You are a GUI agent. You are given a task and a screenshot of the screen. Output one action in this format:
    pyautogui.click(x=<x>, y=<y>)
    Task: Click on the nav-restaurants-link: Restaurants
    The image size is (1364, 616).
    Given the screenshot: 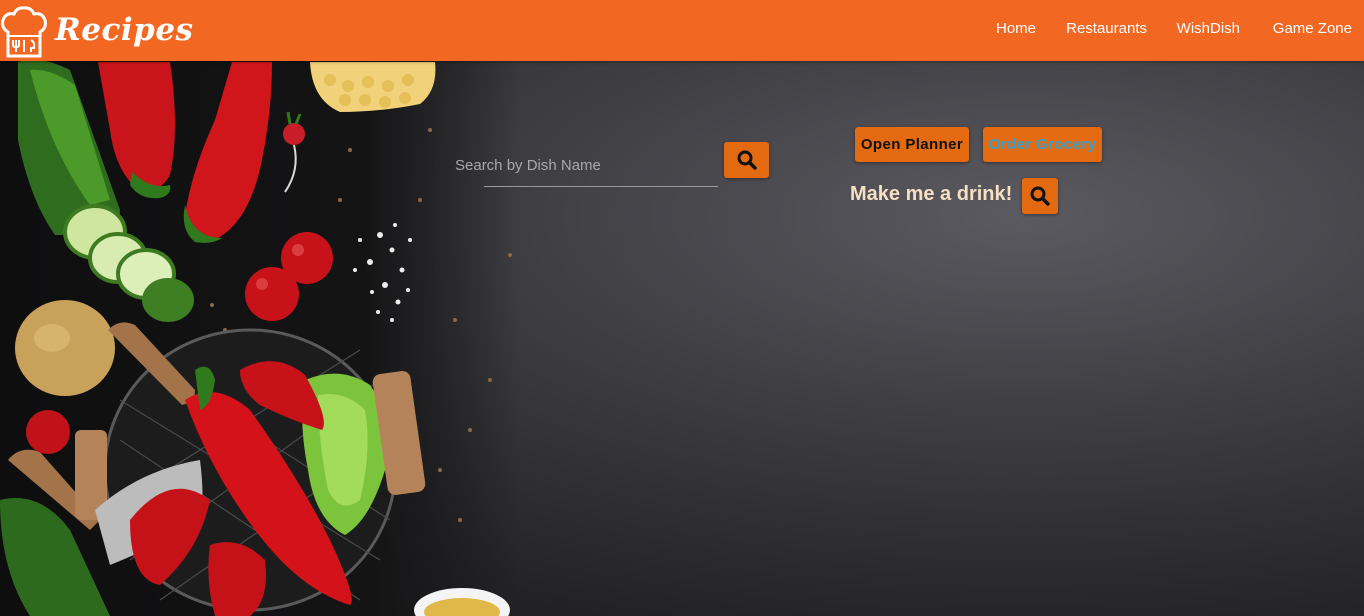 What is the action you would take?
    pyautogui.click(x=1106, y=28)
    